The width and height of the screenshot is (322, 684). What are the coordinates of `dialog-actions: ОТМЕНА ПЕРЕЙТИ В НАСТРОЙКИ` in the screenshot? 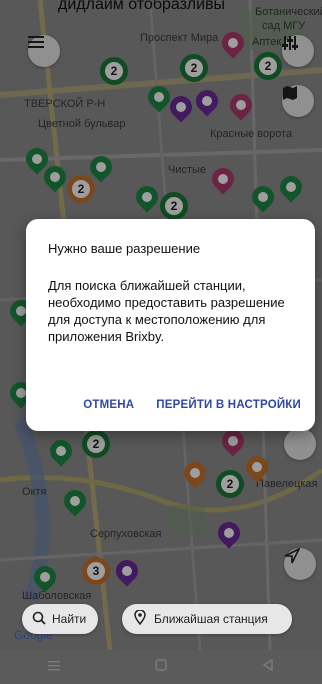 It's located at (192, 405).